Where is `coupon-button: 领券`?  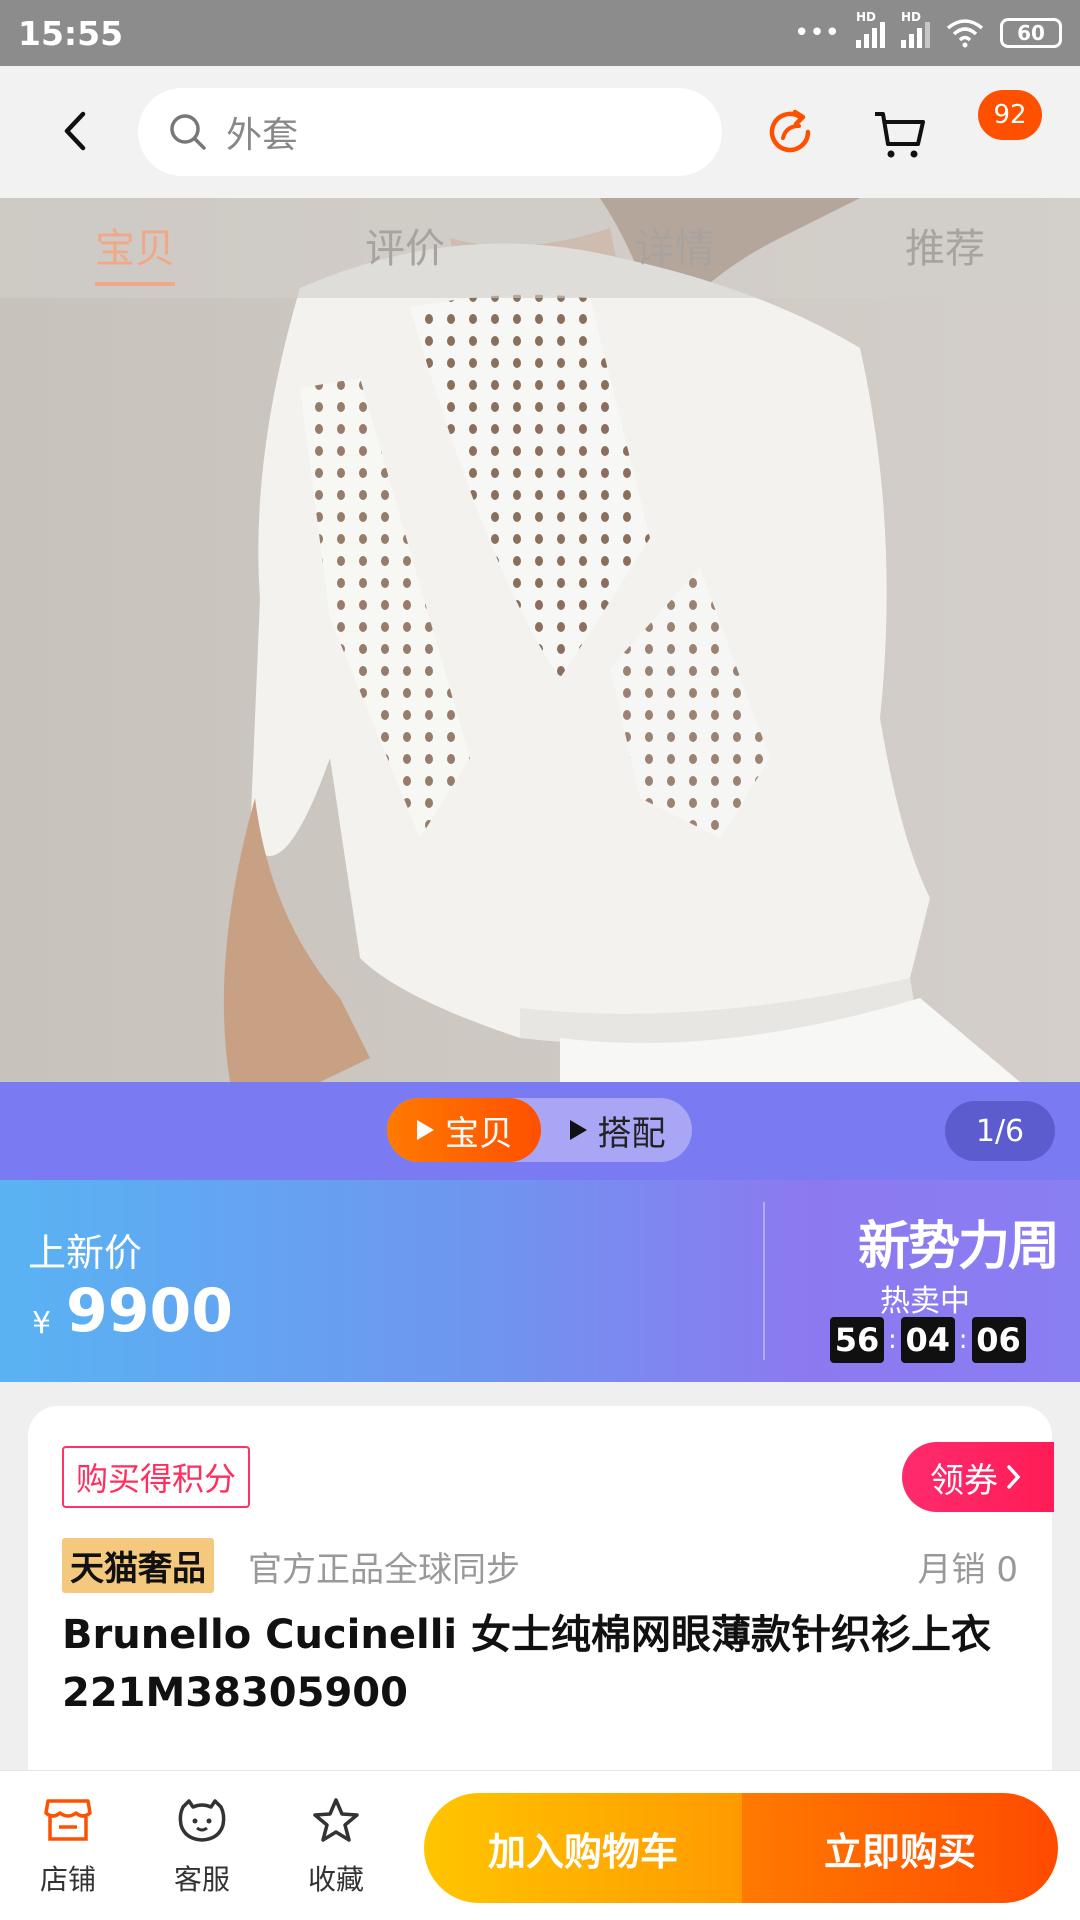
coupon-button: 领券 is located at coordinates (978, 1477).